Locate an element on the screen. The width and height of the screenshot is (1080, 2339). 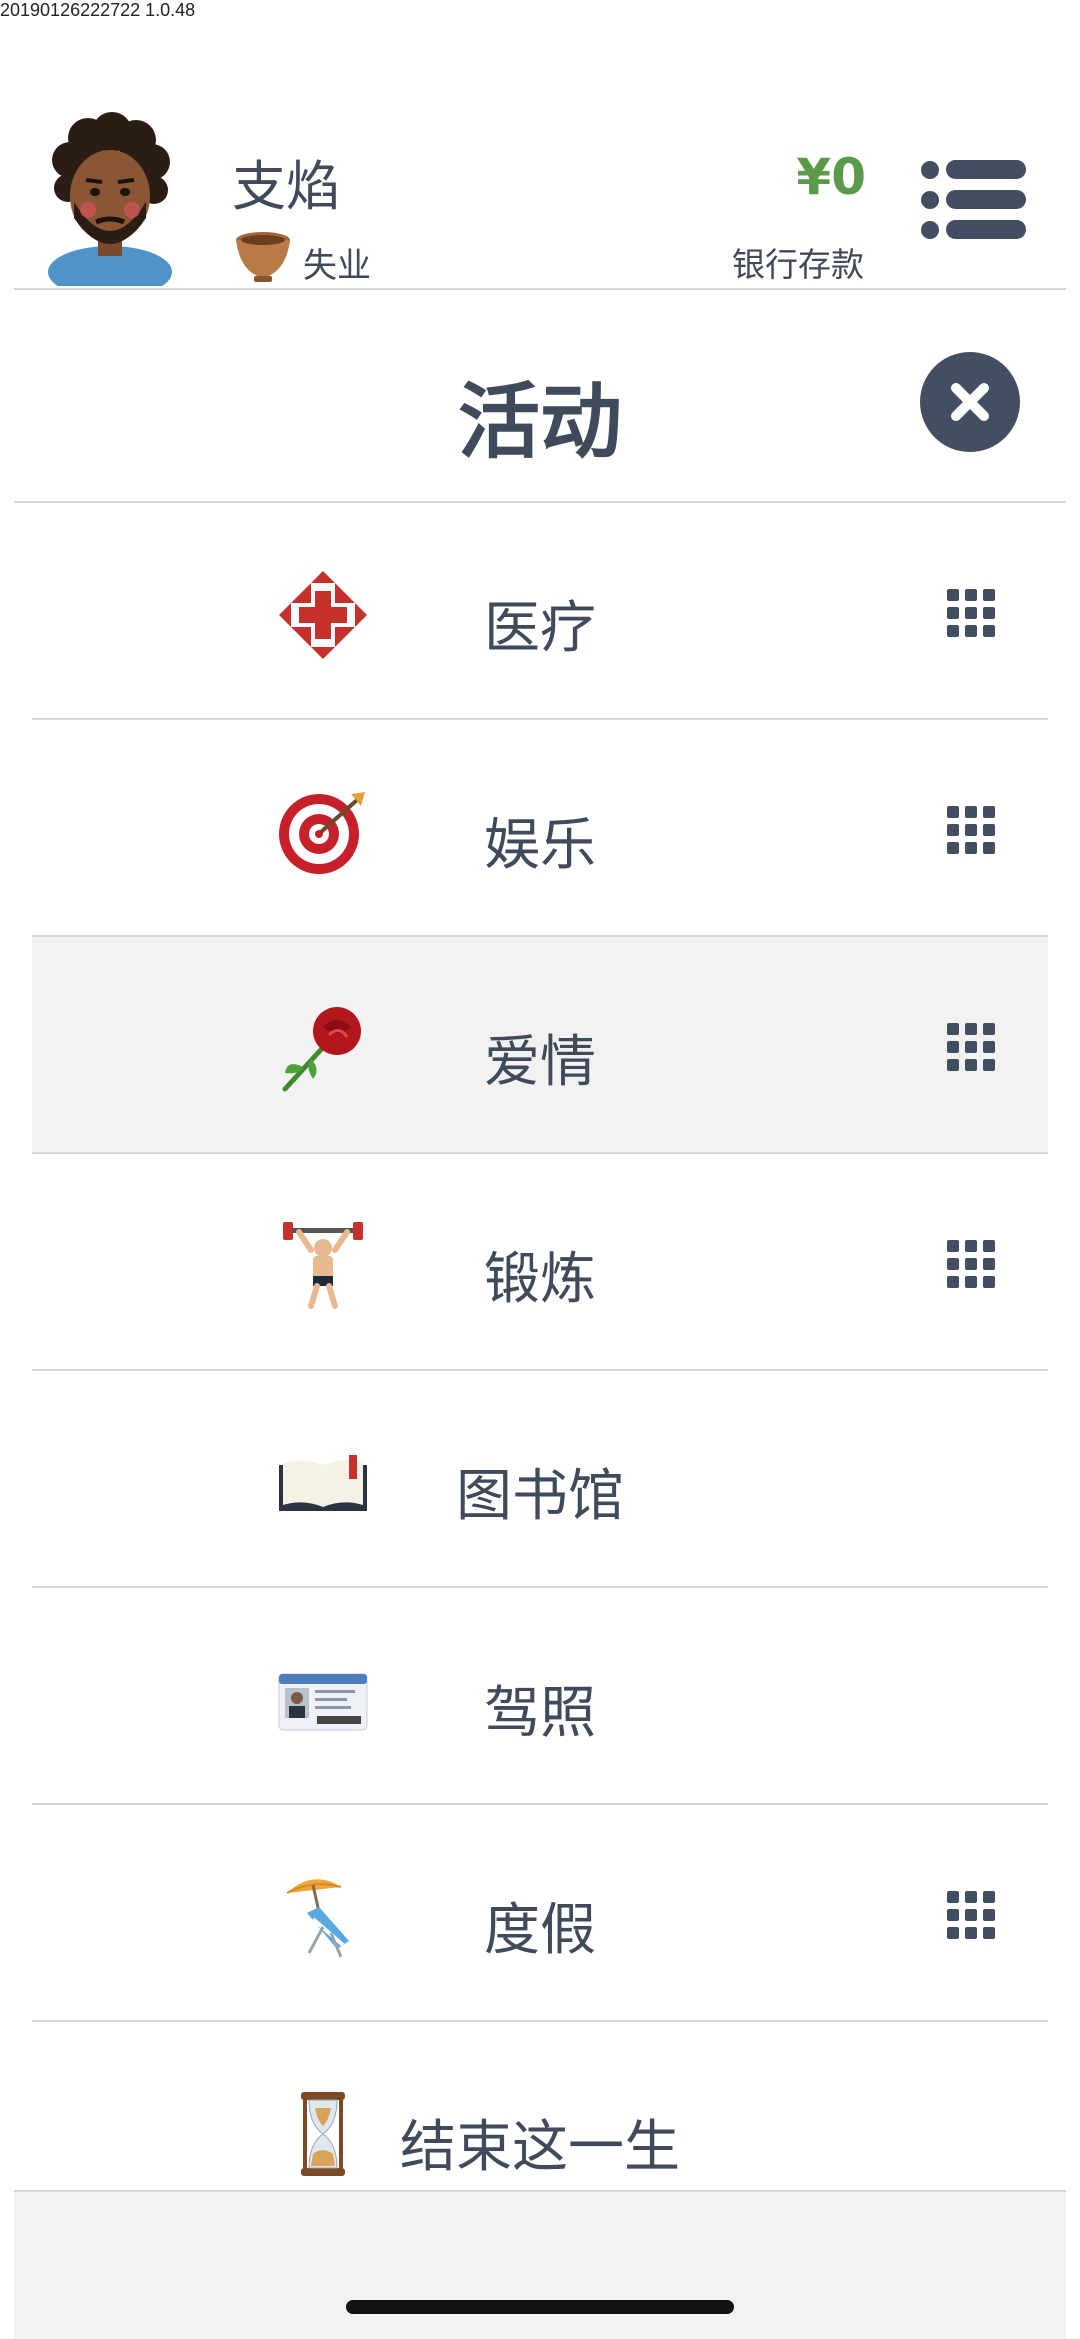
character-name: 支焰 is located at coordinates (286, 186).